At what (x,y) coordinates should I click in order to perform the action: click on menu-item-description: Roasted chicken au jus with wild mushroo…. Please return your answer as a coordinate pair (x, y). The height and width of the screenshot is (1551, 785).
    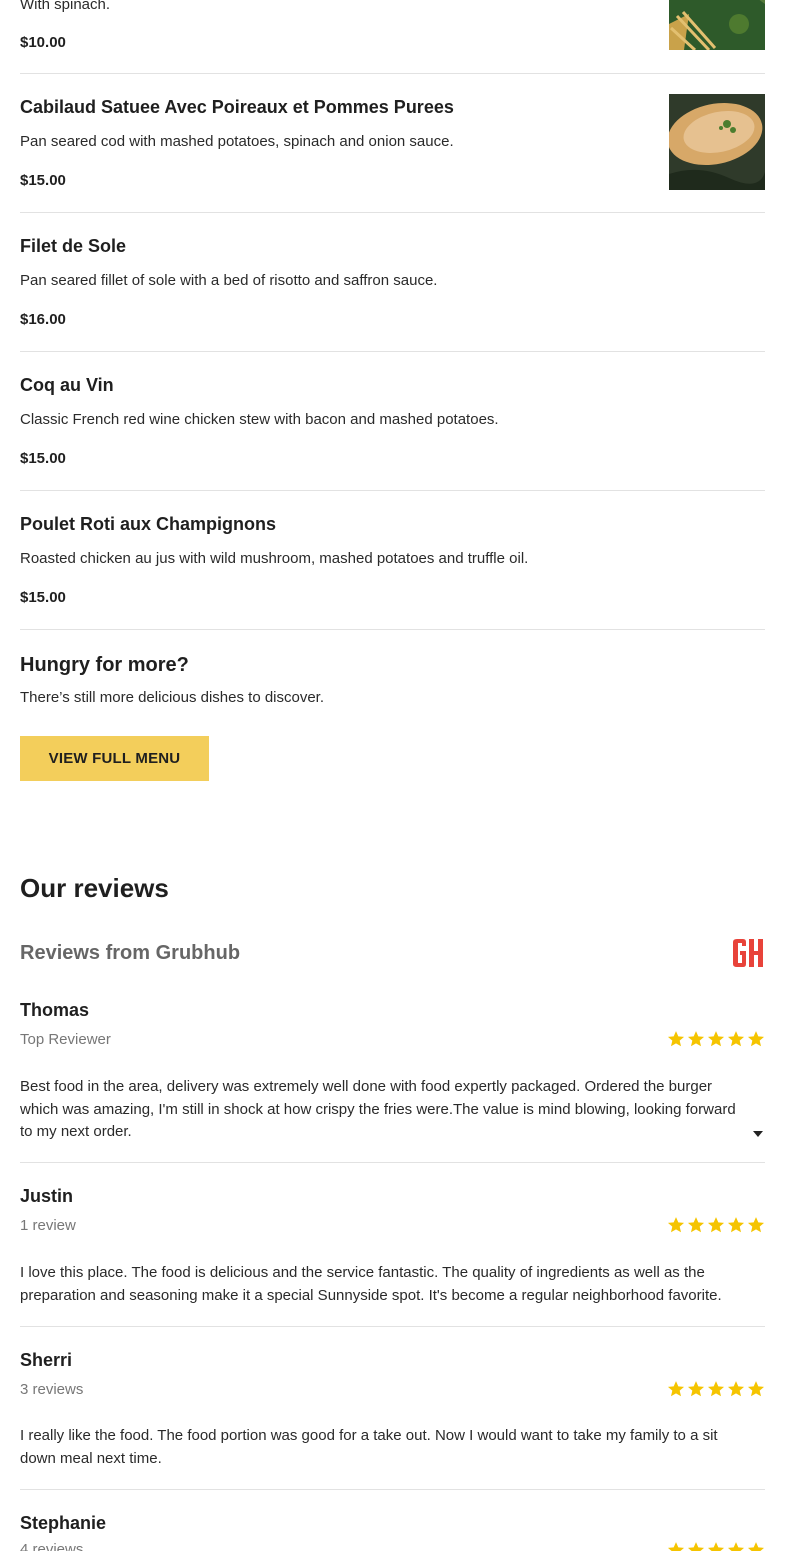
    Looking at the image, I should click on (274, 558).